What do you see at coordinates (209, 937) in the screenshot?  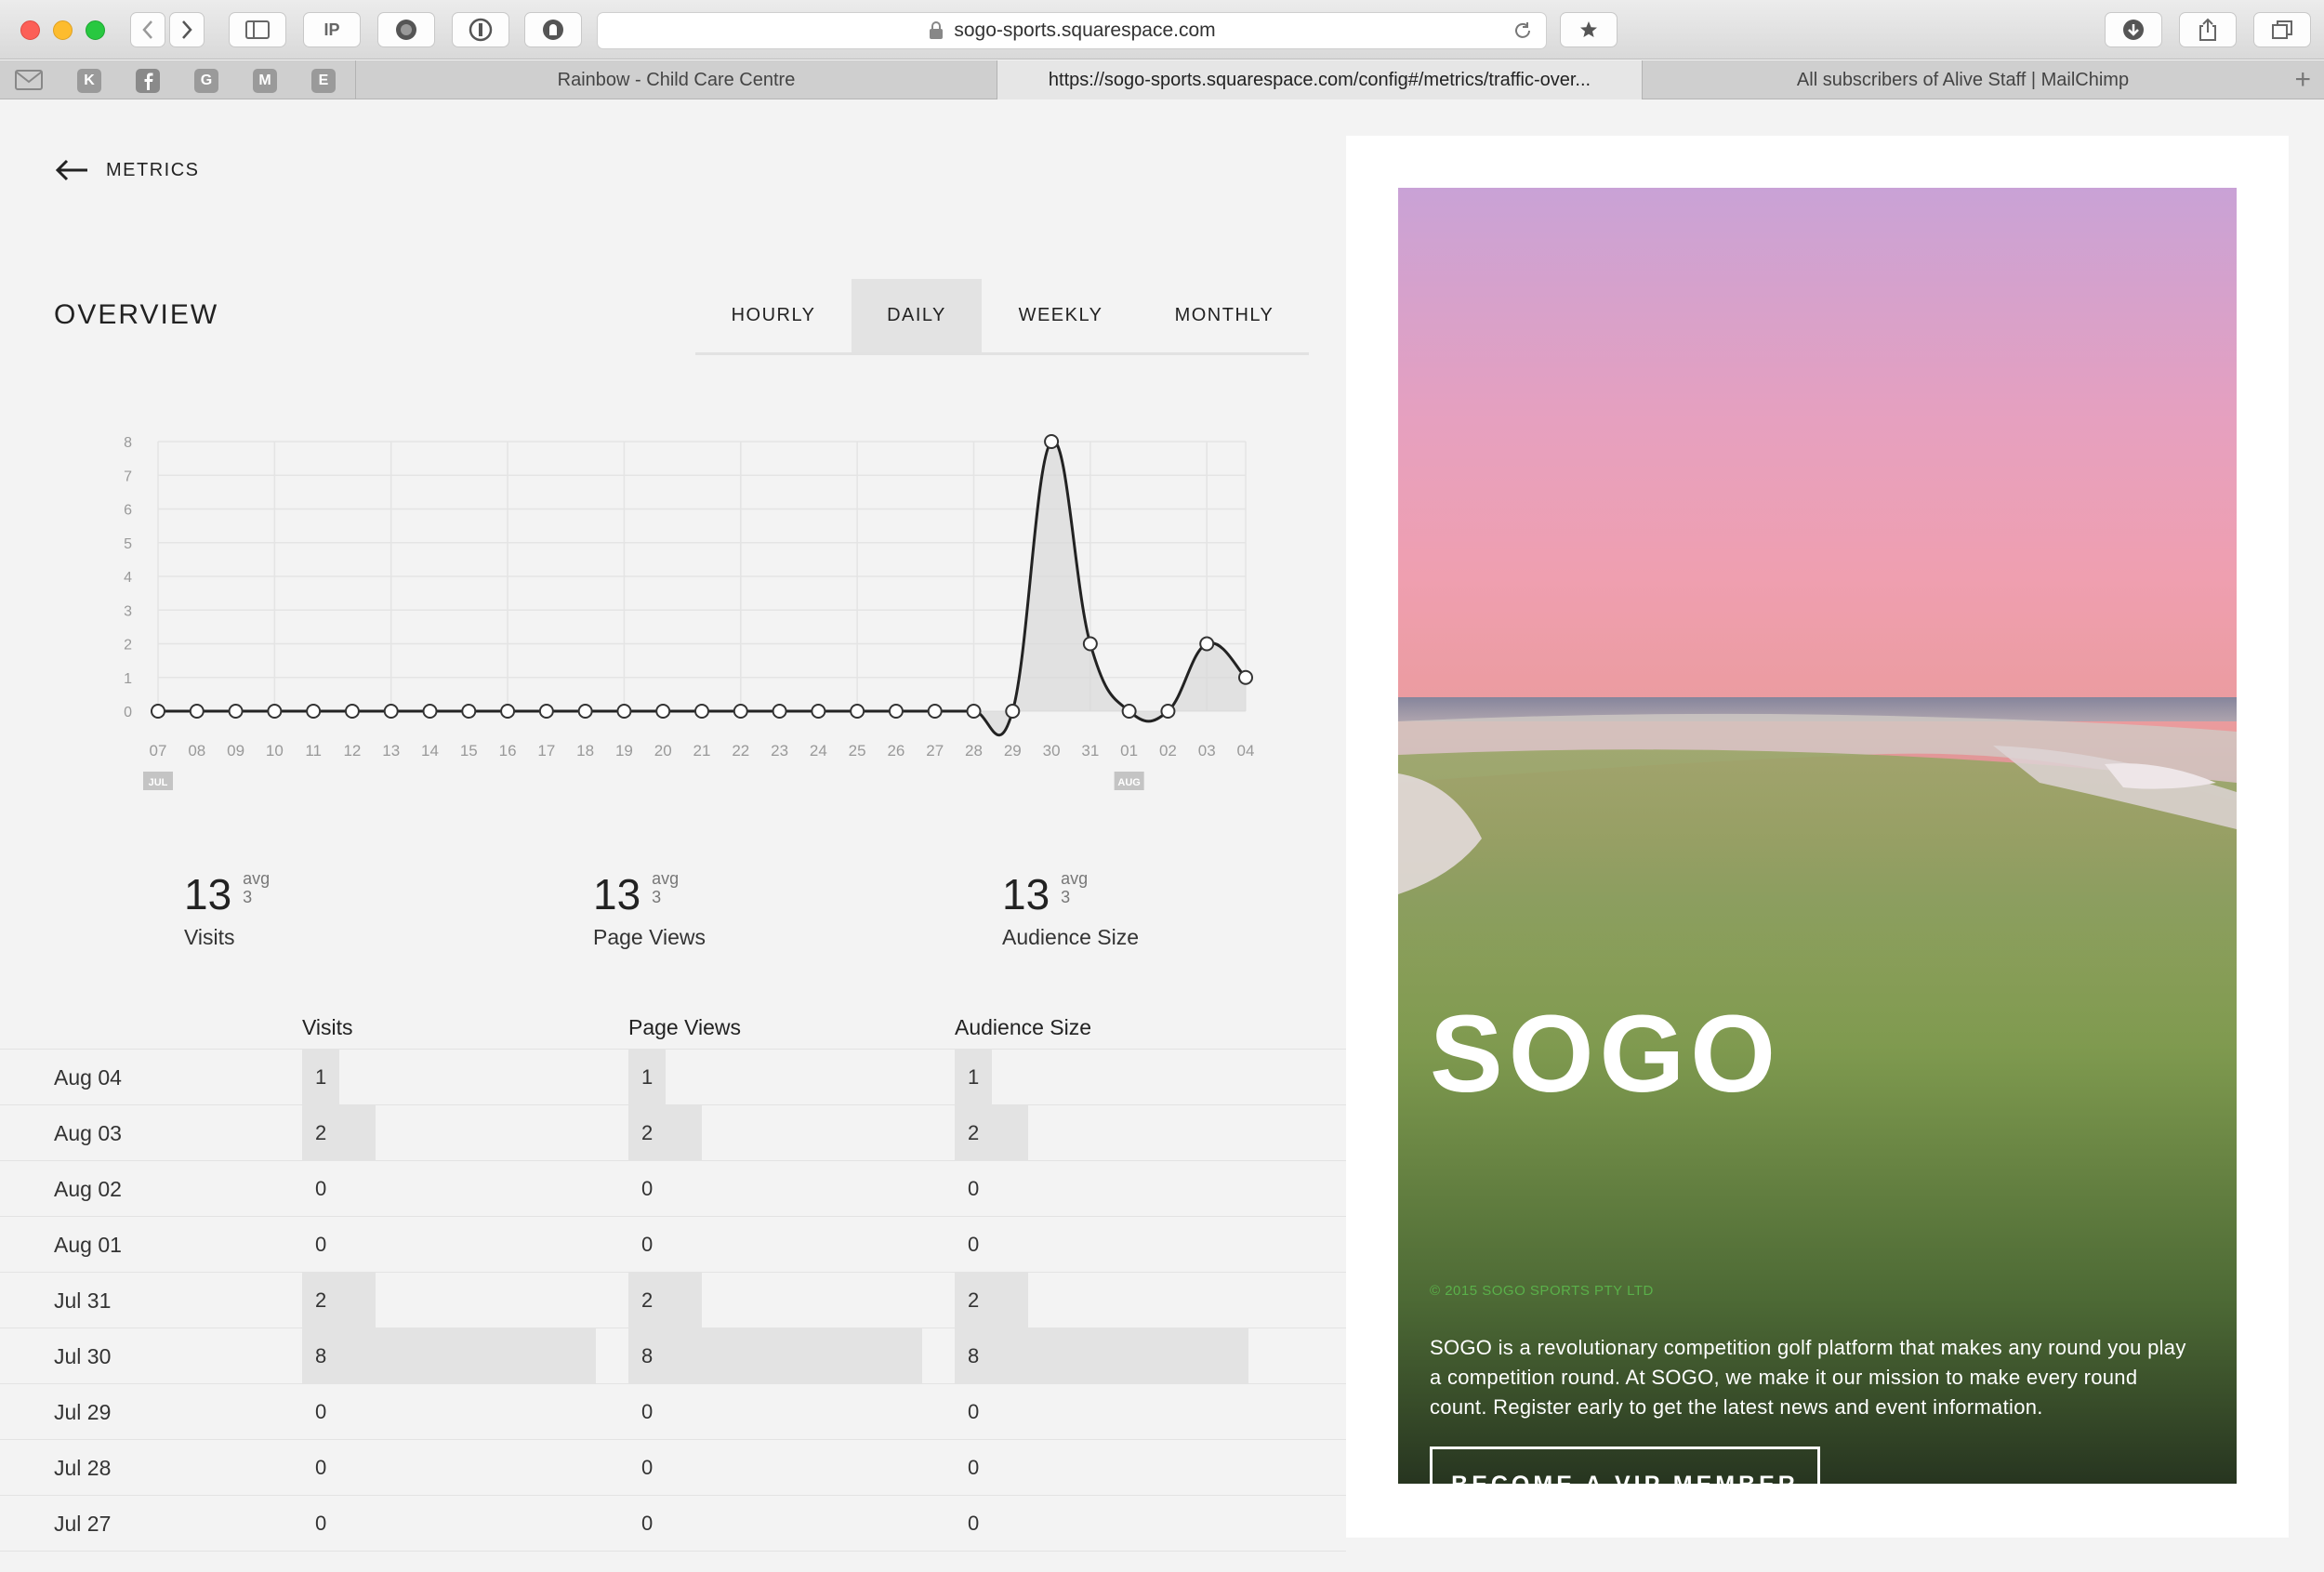 I see `stat-visits-label: Visits` at bounding box center [209, 937].